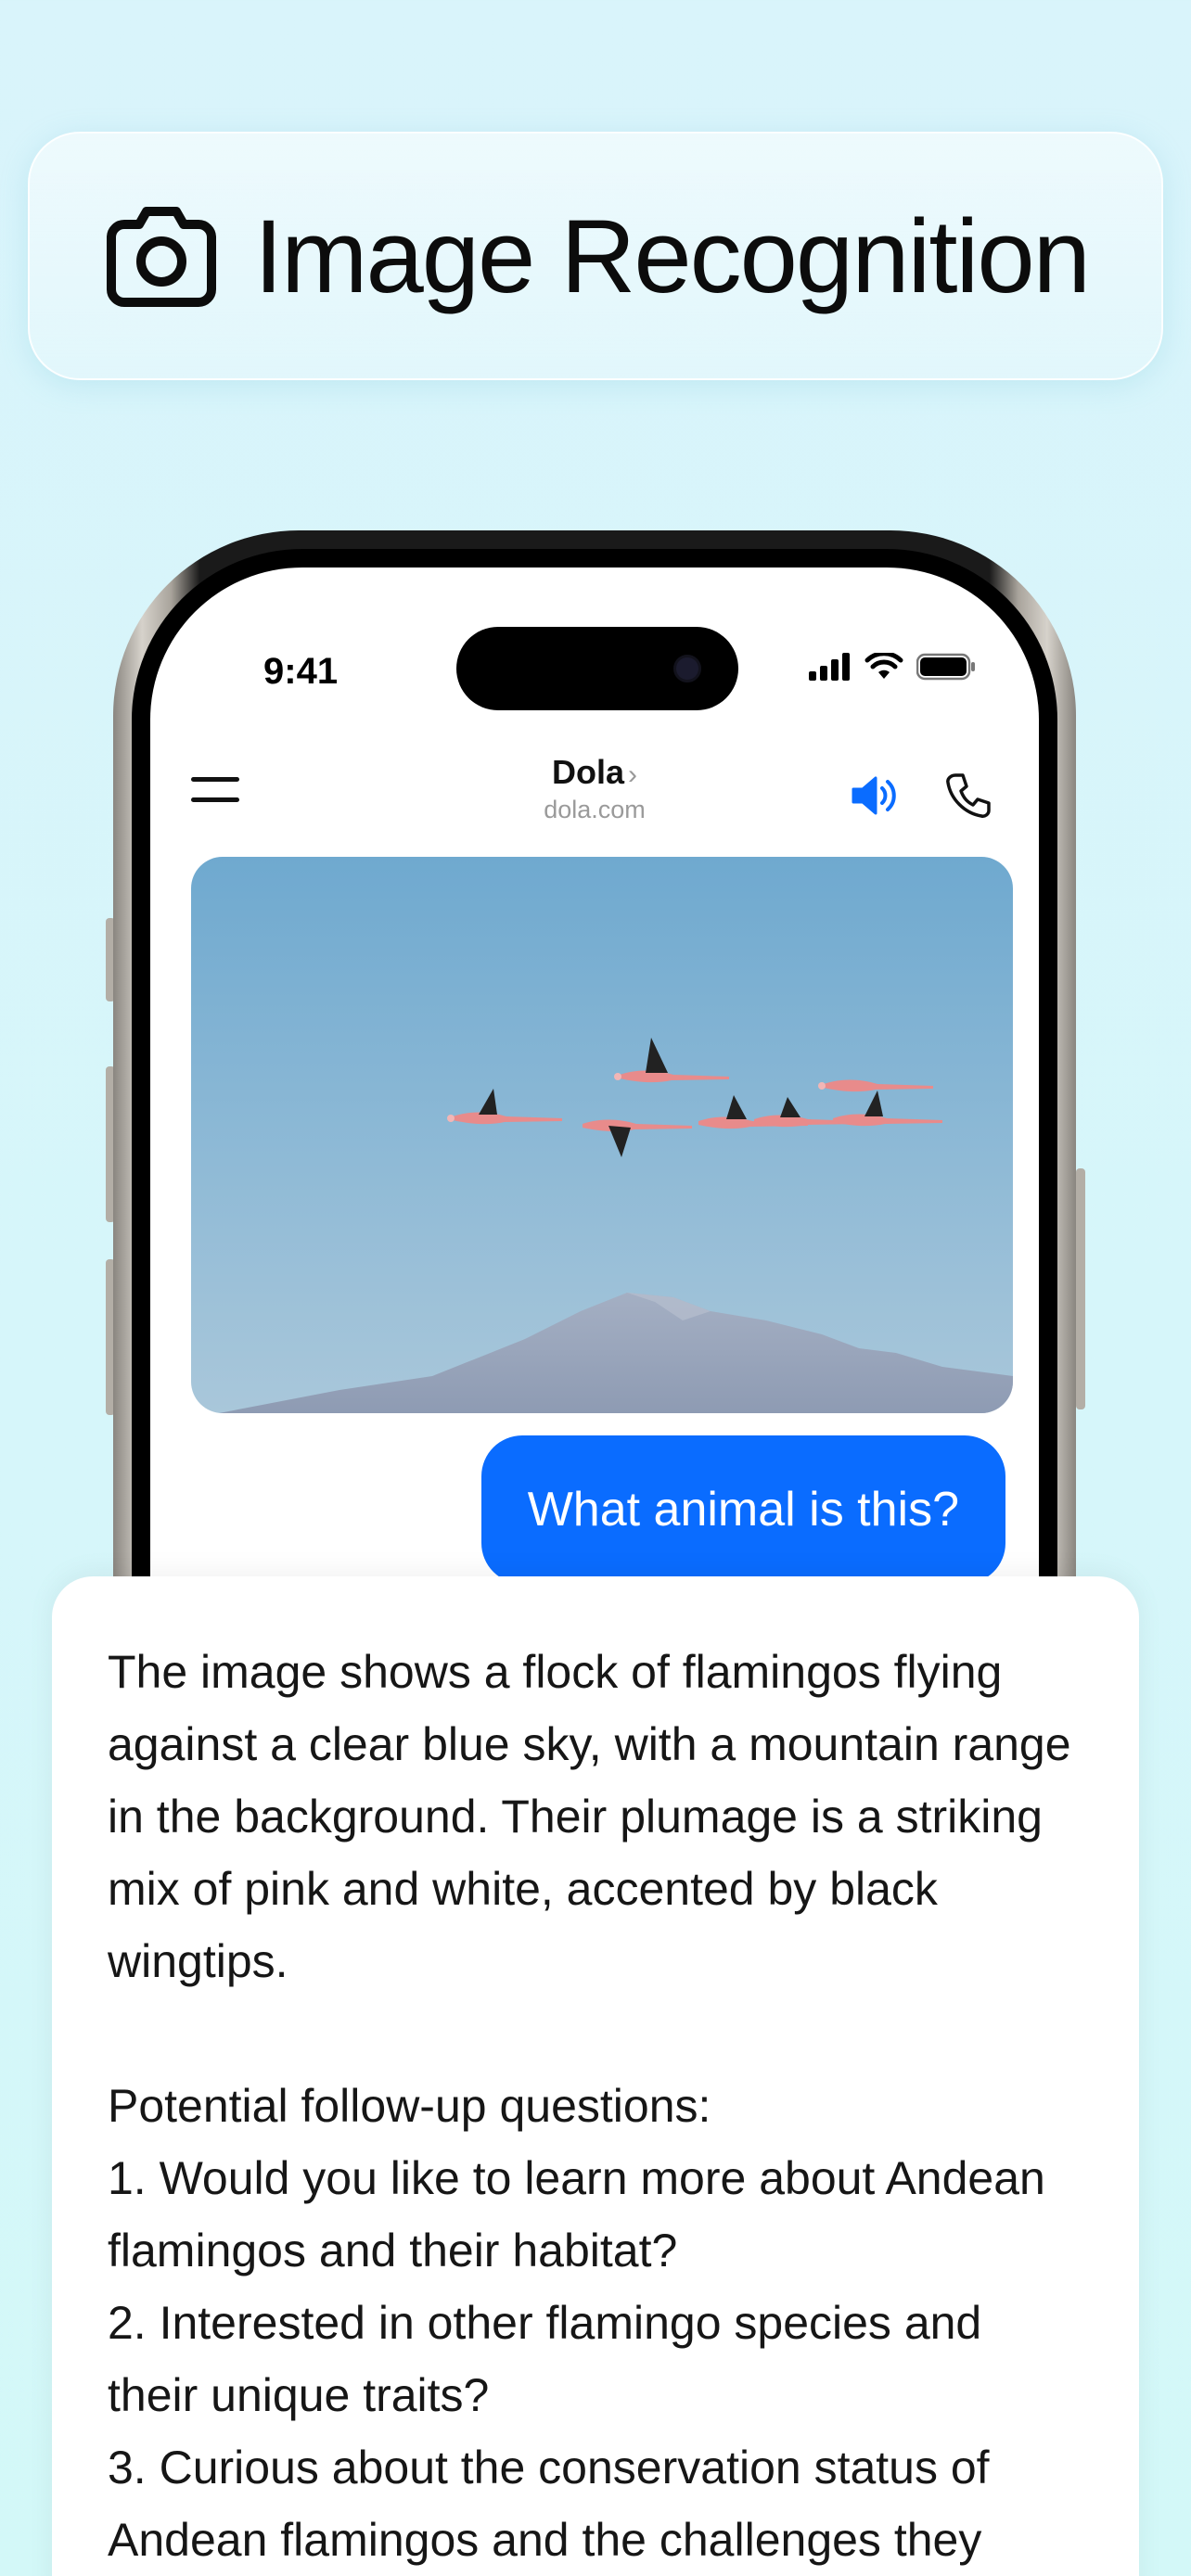  What do you see at coordinates (673, 256) in the screenshot?
I see `feature-title: Image Recognition` at bounding box center [673, 256].